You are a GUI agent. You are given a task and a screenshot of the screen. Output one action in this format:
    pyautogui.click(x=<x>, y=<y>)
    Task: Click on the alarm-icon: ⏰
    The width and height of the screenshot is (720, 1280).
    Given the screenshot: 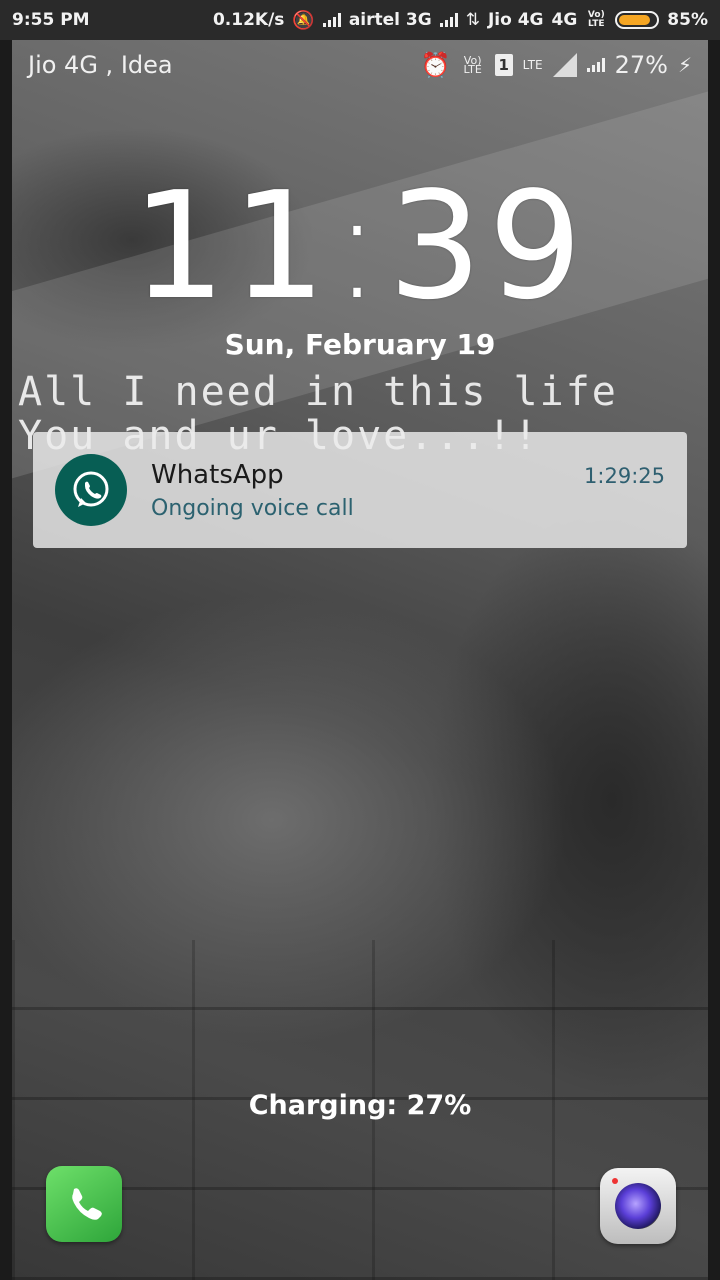 What is the action you would take?
    pyautogui.click(x=435, y=65)
    